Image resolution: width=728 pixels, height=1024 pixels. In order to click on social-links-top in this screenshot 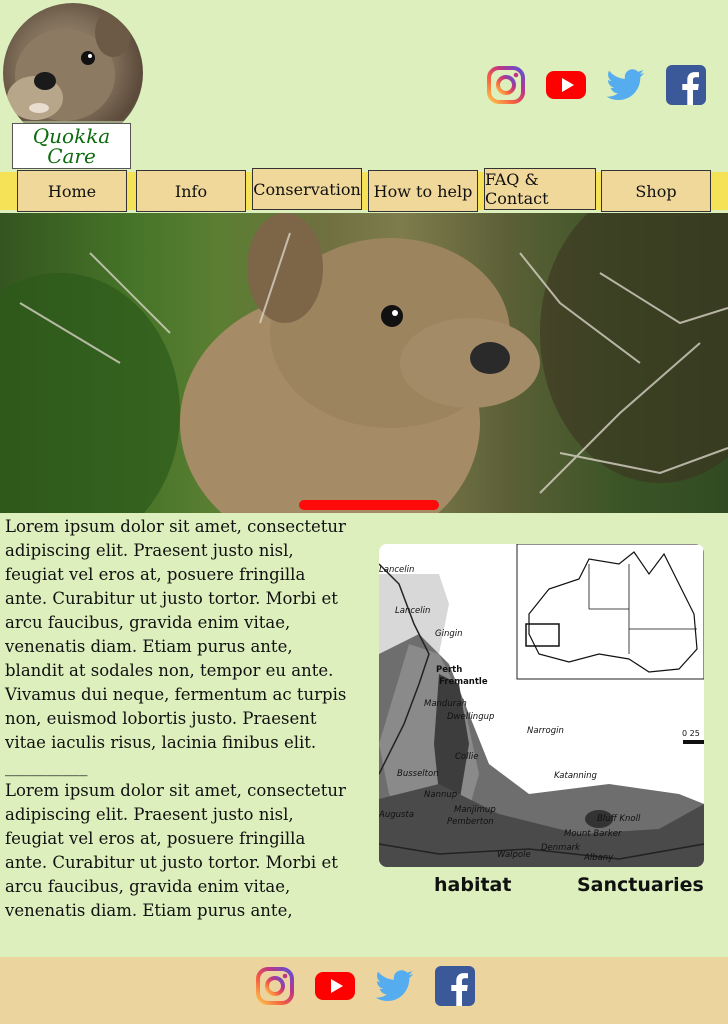, I will do `click(596, 85)`.